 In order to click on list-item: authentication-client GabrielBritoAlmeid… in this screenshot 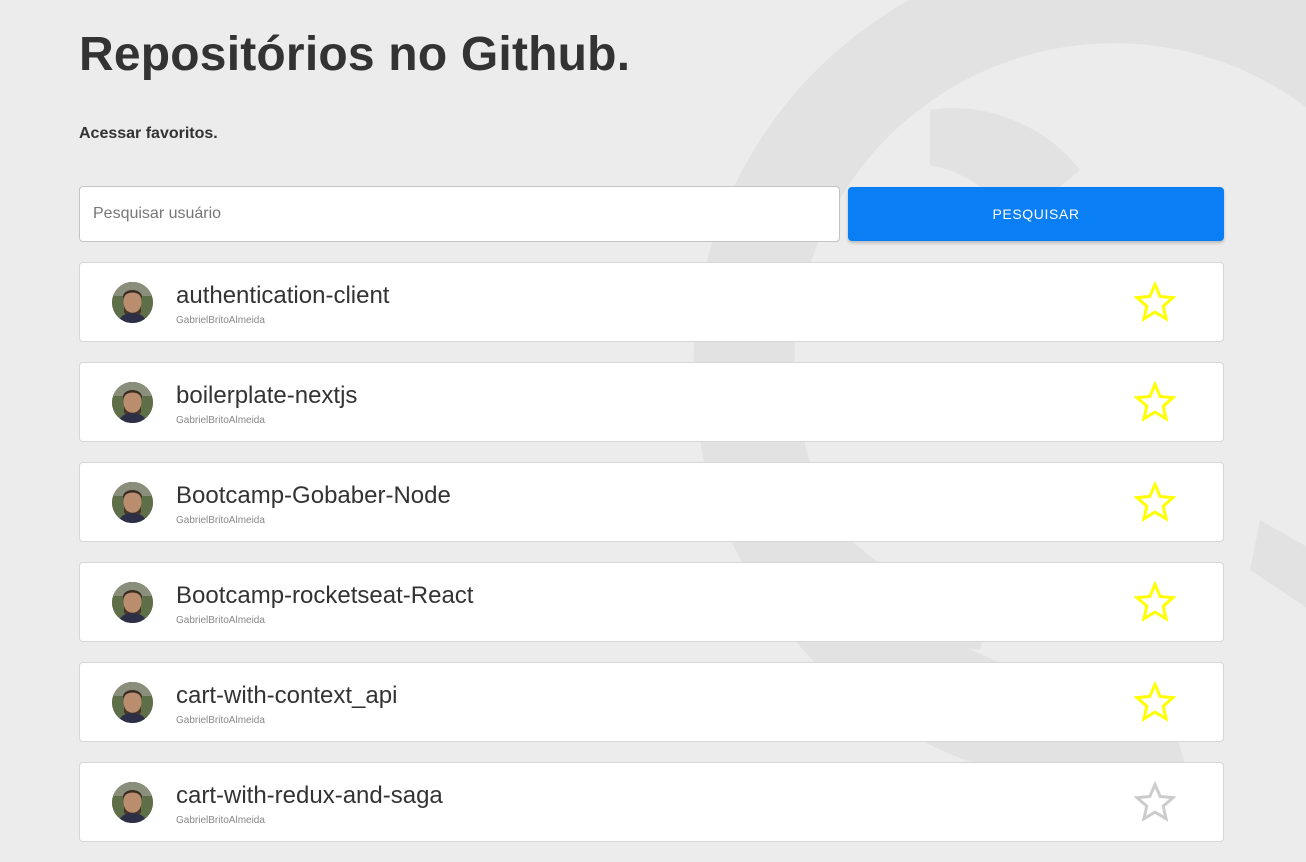, I will do `click(651, 302)`.